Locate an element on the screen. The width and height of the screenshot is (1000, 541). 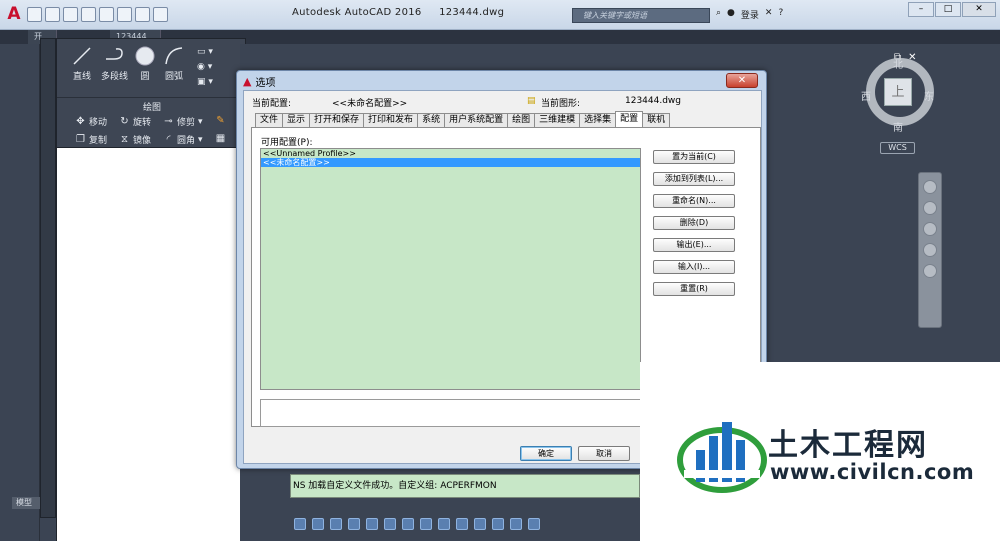
array-tool: ▦ is located at coordinates (220, 138).